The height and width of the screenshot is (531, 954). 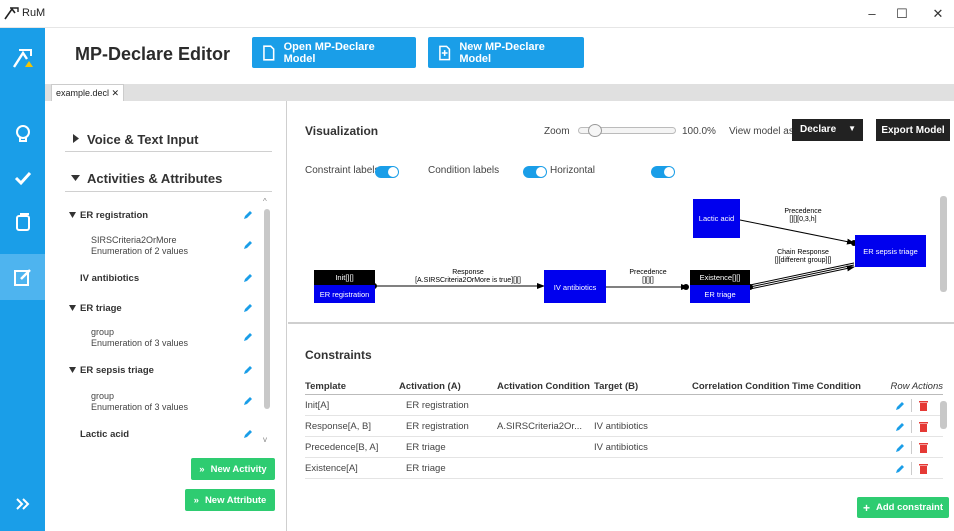 What do you see at coordinates (11, 13) in the screenshot?
I see `app-logo-icon` at bounding box center [11, 13].